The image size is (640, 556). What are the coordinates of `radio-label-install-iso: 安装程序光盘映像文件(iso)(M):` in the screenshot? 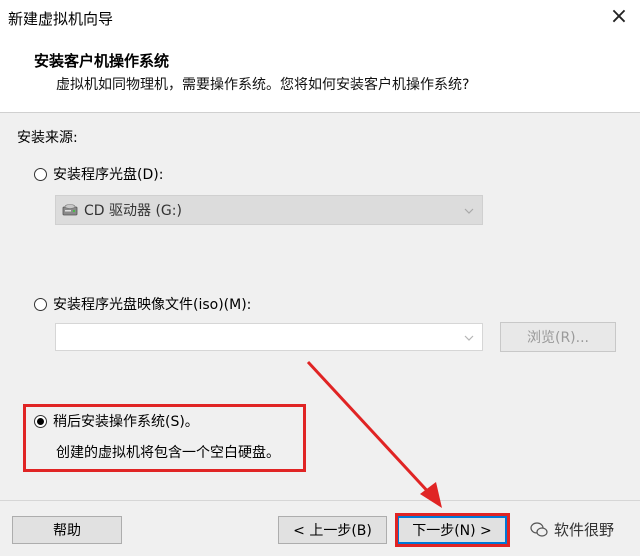 It's located at (152, 305).